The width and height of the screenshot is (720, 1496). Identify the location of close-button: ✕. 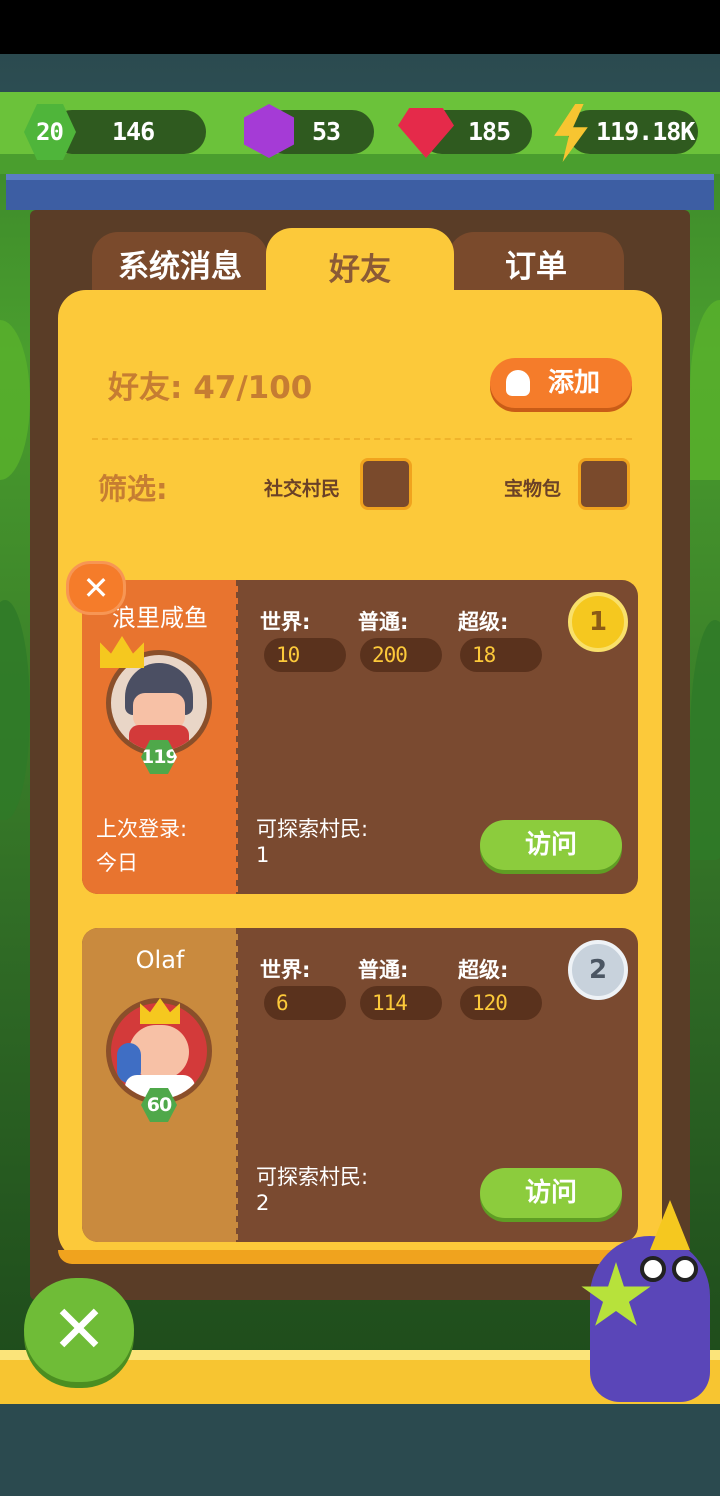
(79, 1330).